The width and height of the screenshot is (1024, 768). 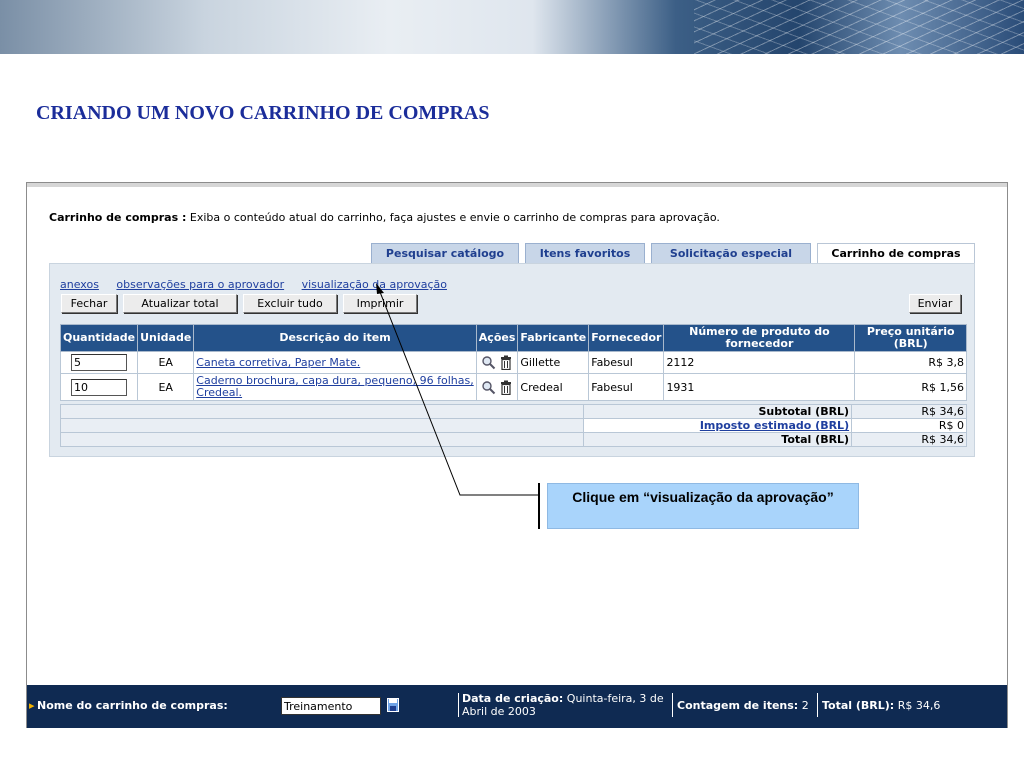 I want to click on callout-pointer-line, so click(x=458, y=389).